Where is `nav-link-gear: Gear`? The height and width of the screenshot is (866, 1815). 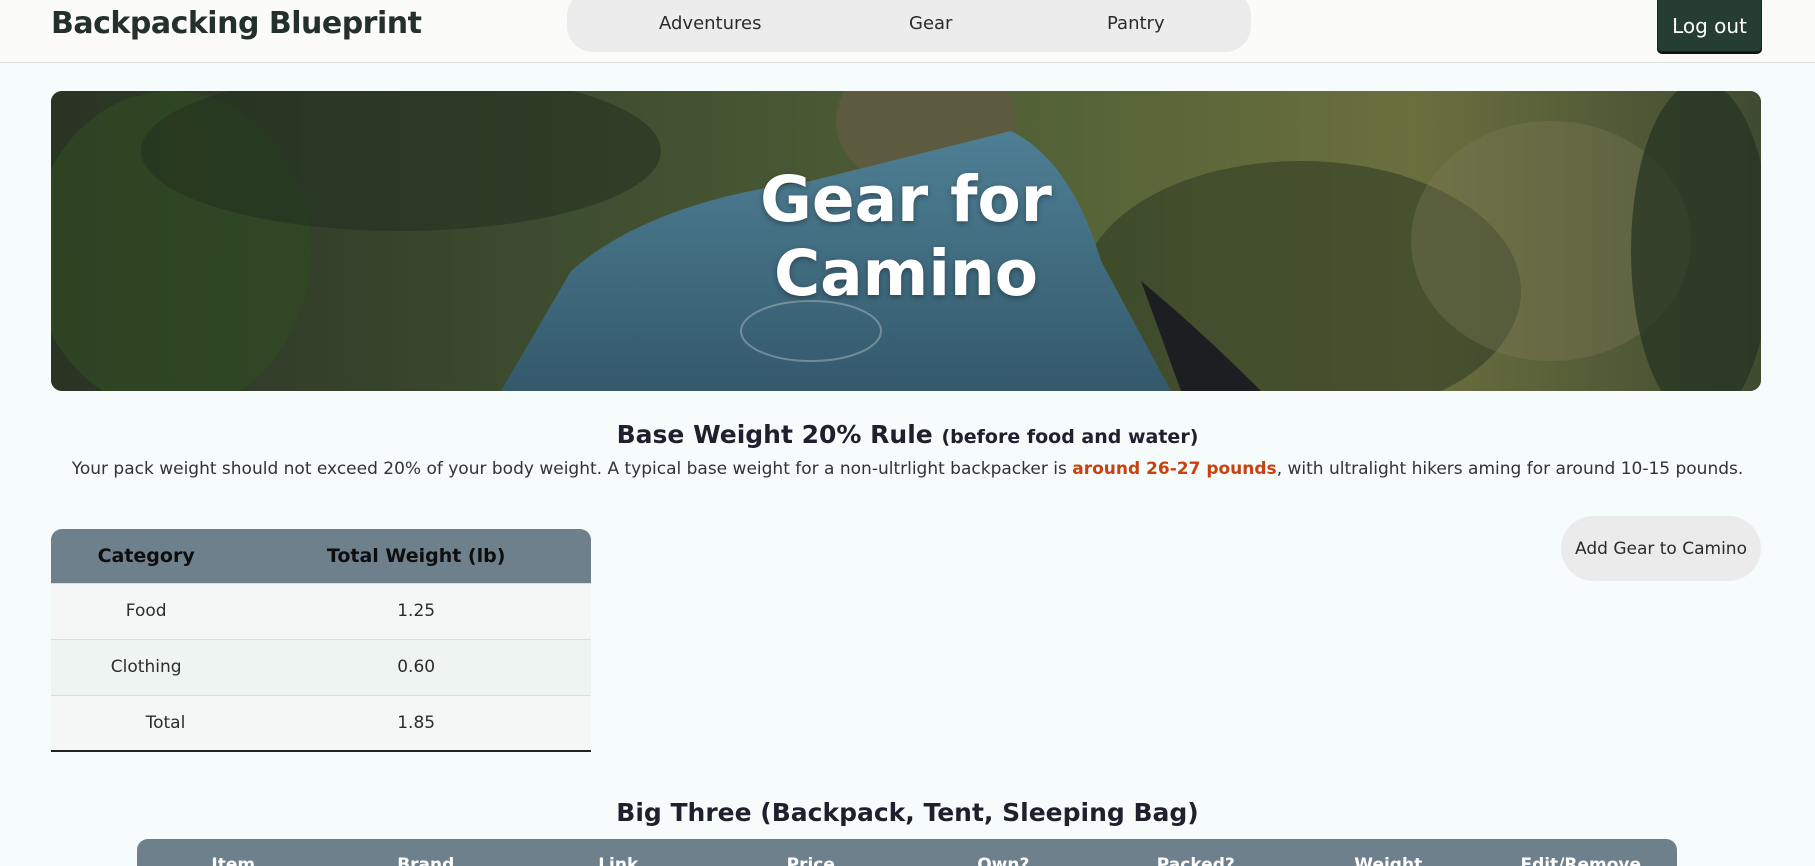
nav-link-gear: Gear is located at coordinates (930, 23).